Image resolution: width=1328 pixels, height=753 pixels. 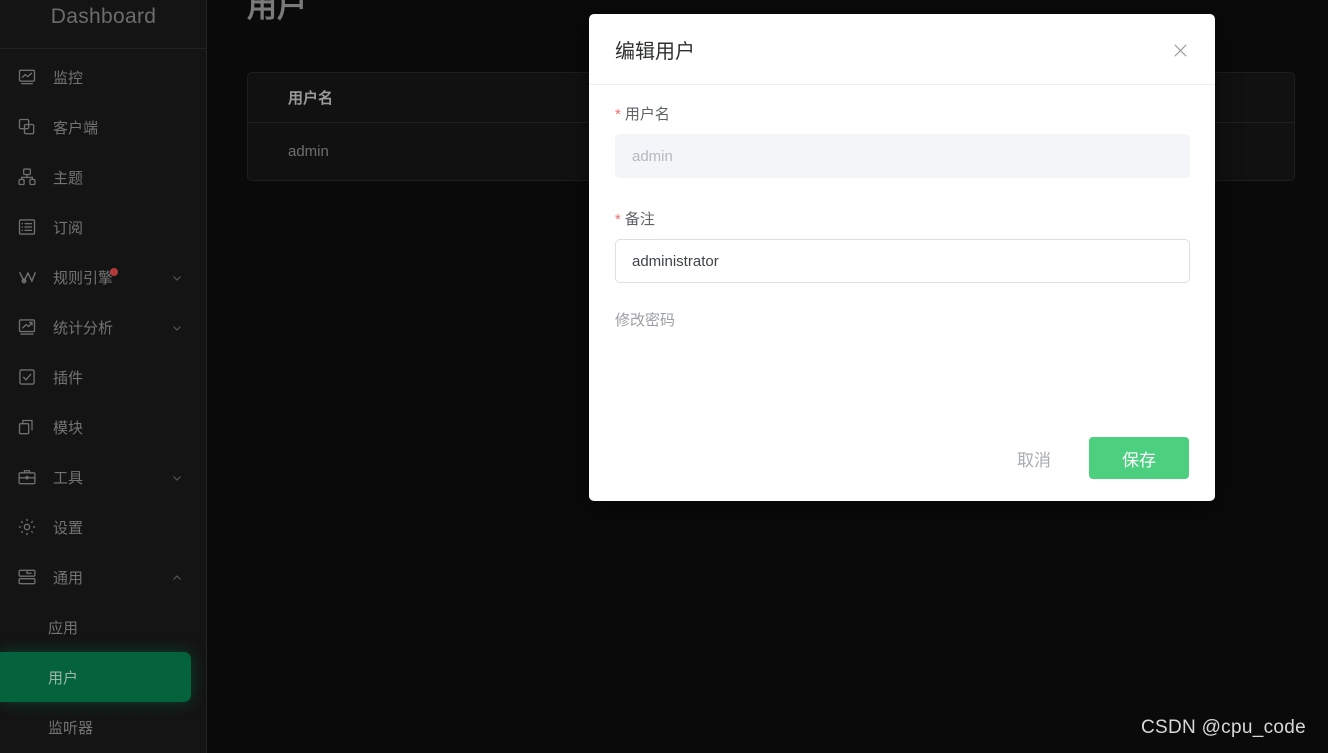 I want to click on sidebar-item-label: 工具, so click(x=68, y=478).